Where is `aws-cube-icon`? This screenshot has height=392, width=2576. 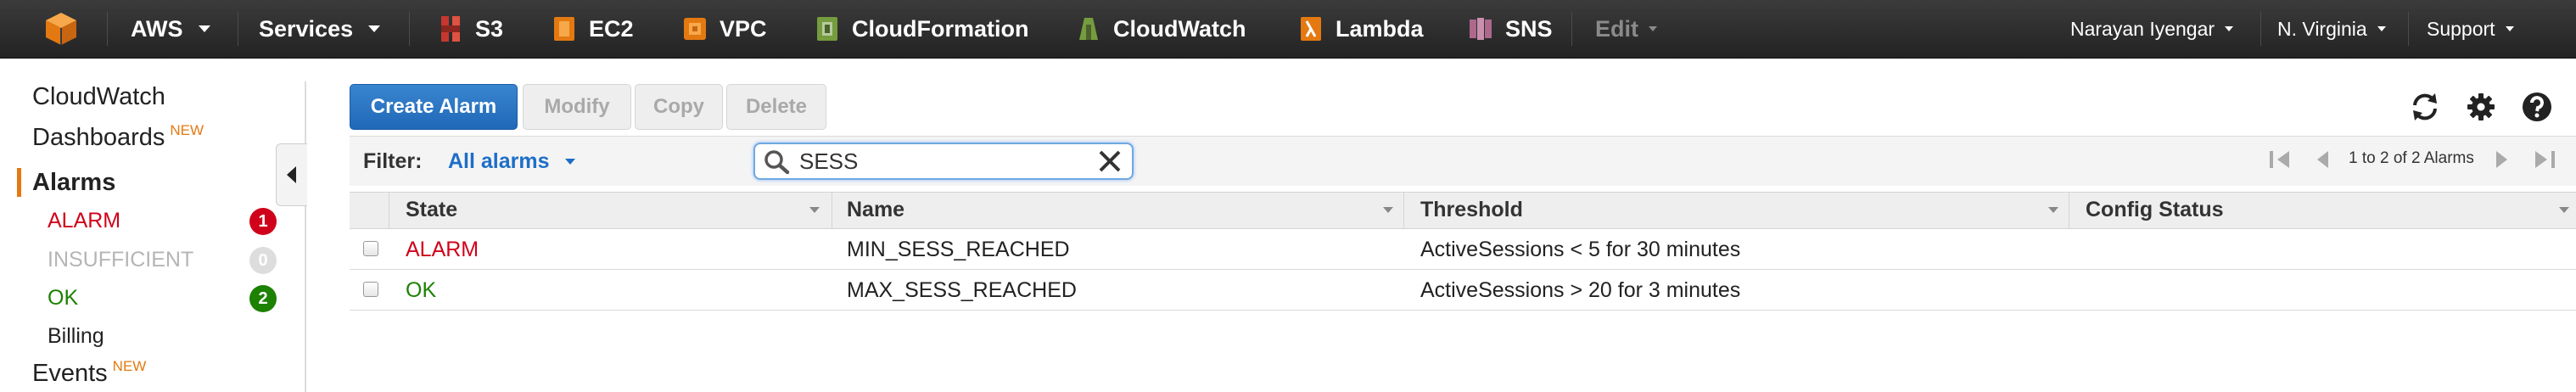
aws-cube-icon is located at coordinates (61, 29).